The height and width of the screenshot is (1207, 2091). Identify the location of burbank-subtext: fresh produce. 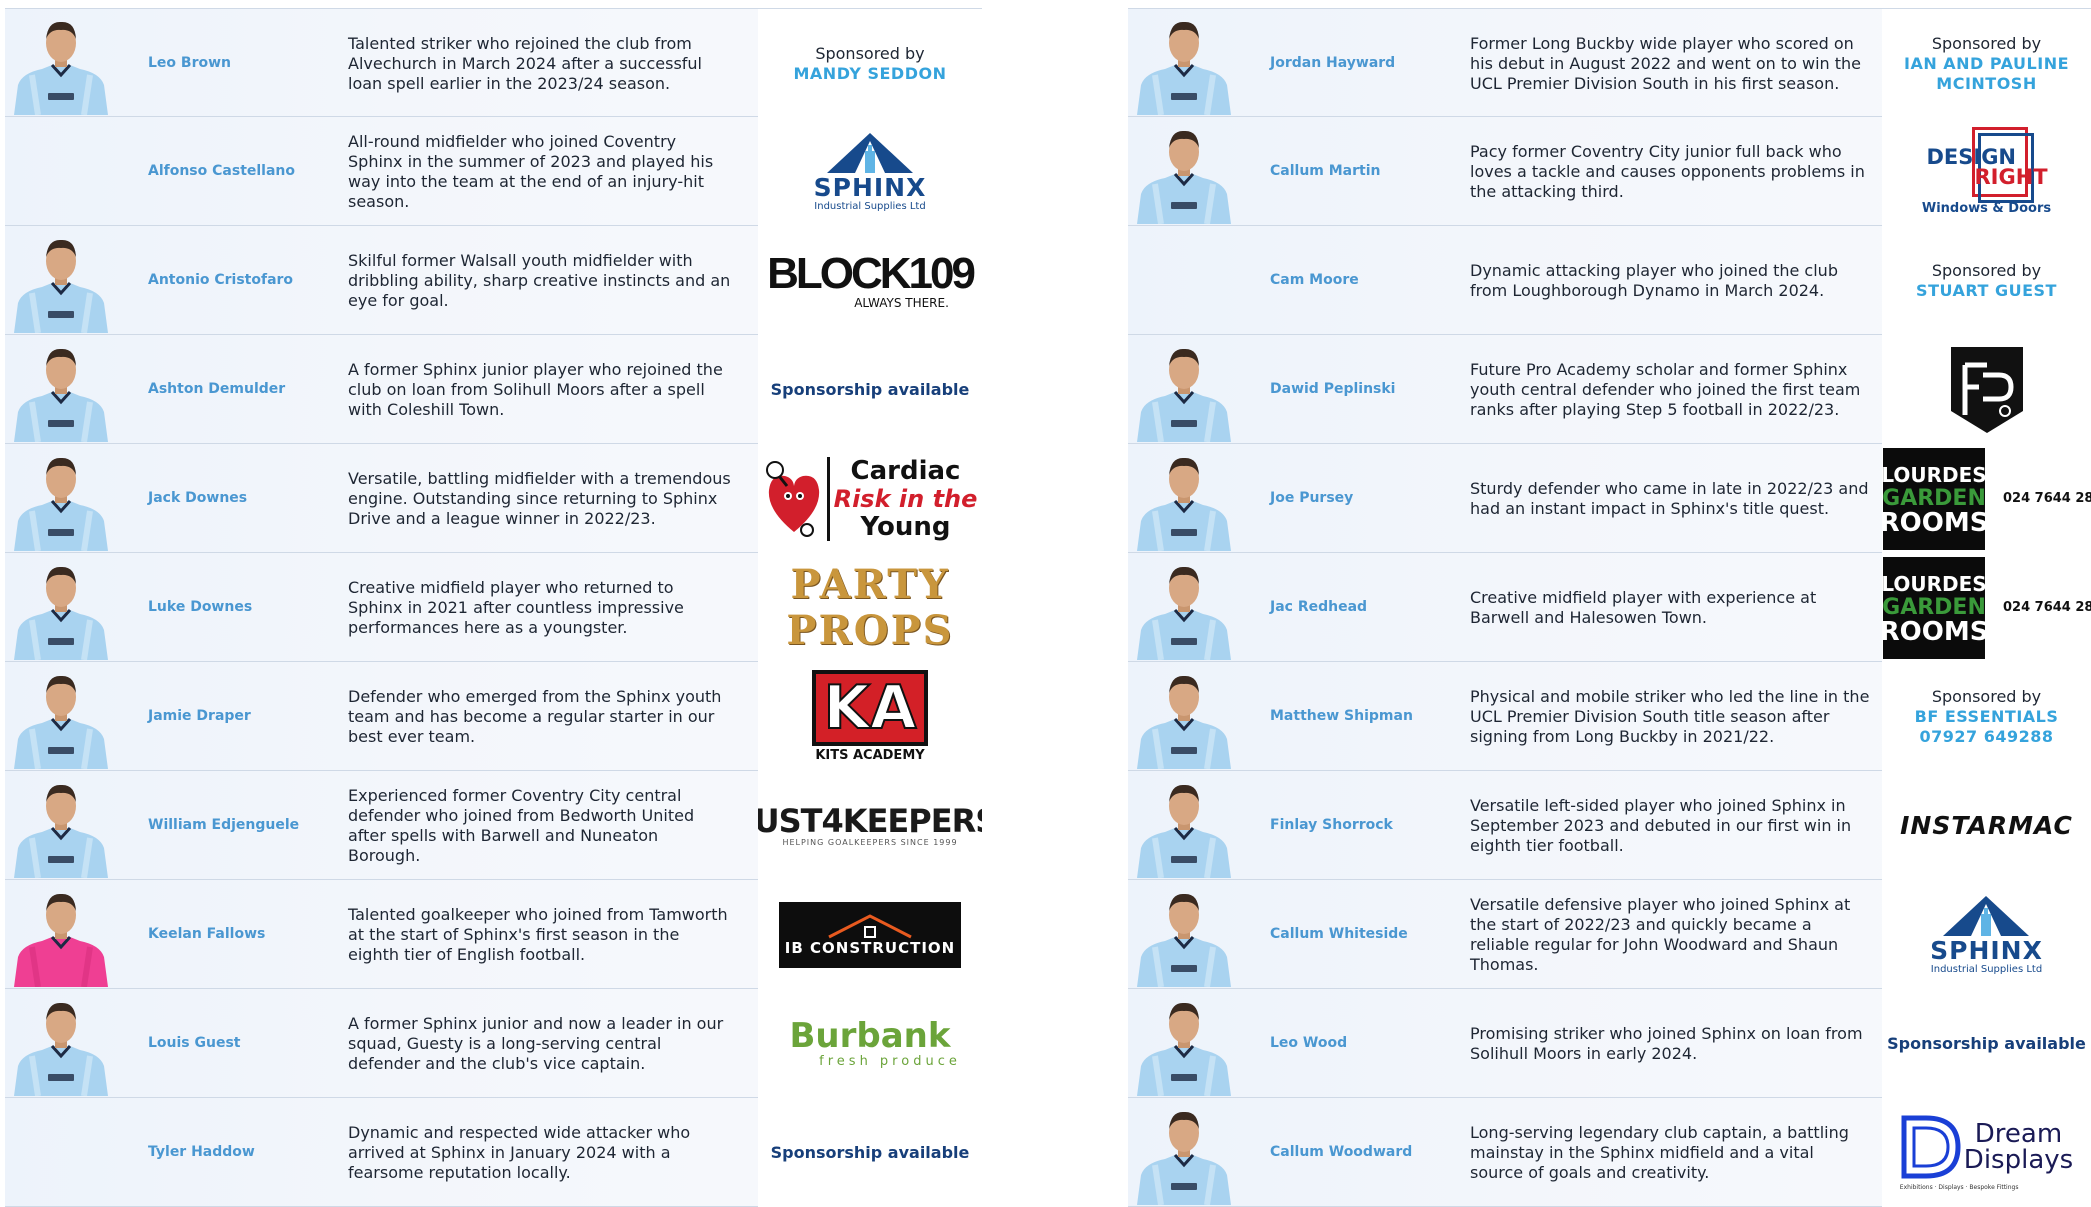
(890, 1061).